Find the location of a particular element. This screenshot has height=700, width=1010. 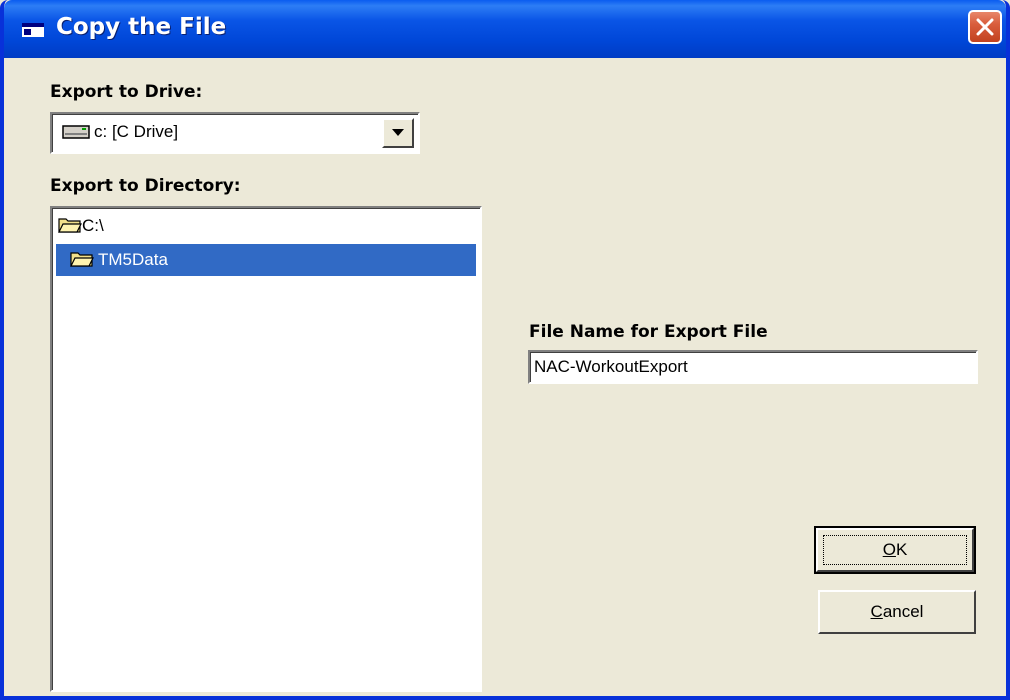

drive-label: Export to Drive: is located at coordinates (126, 92).